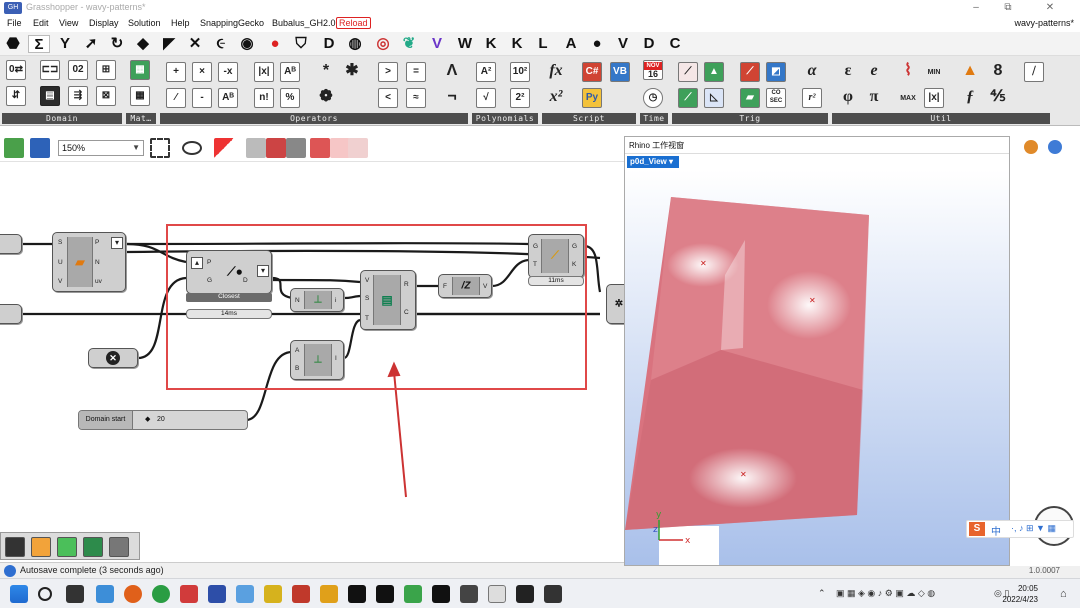  What do you see at coordinates (192, 148) in the screenshot?
I see `preview-eye-icon` at bounding box center [192, 148].